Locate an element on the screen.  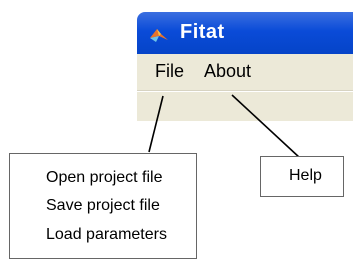
menu-item-open-project: Open project file is located at coordinates (121, 178).